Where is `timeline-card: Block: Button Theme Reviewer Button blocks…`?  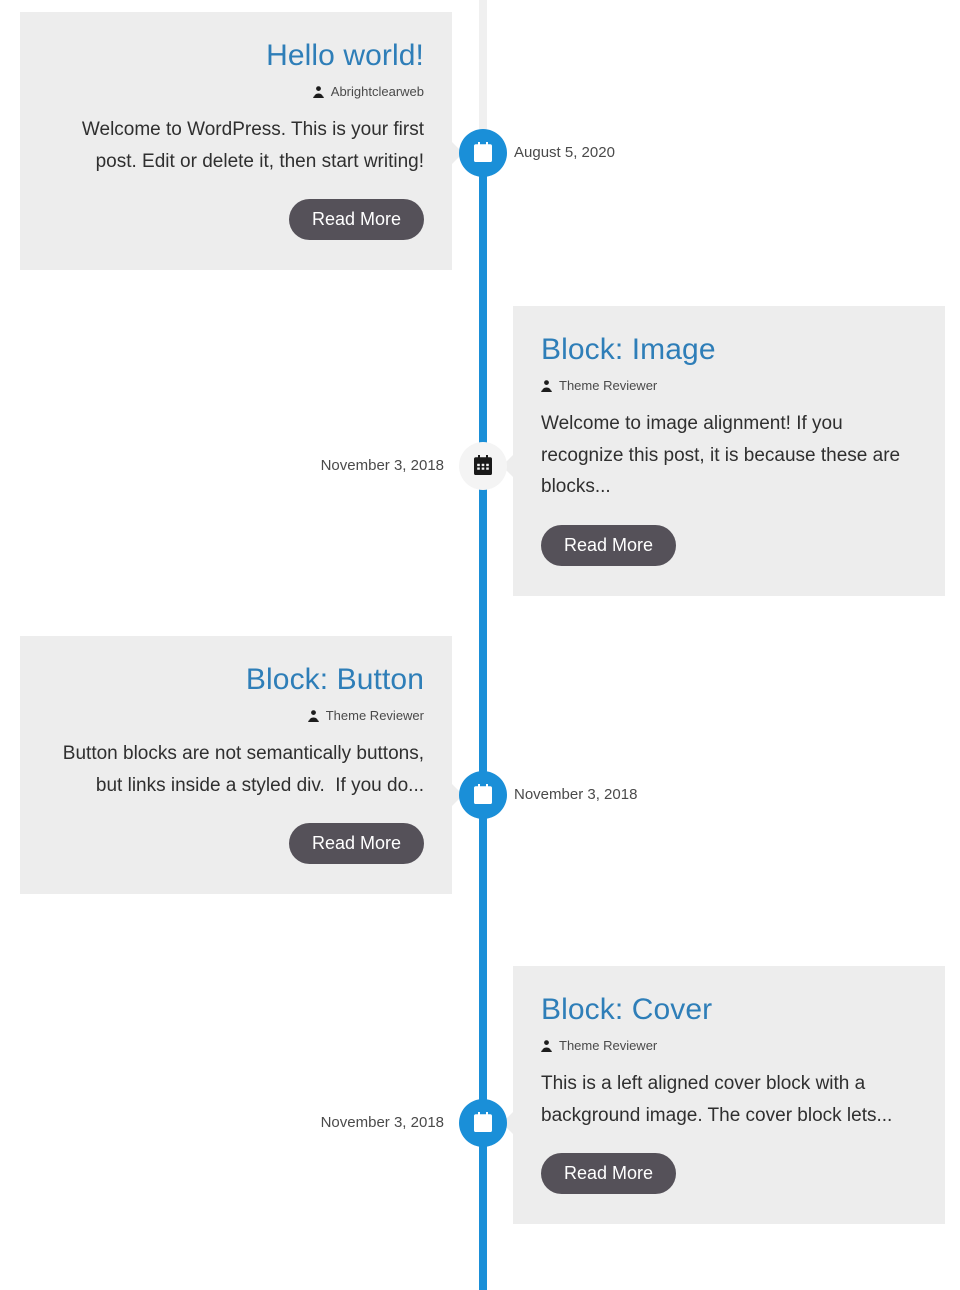 timeline-card: Block: Button Theme Reviewer Button blocks… is located at coordinates (236, 765).